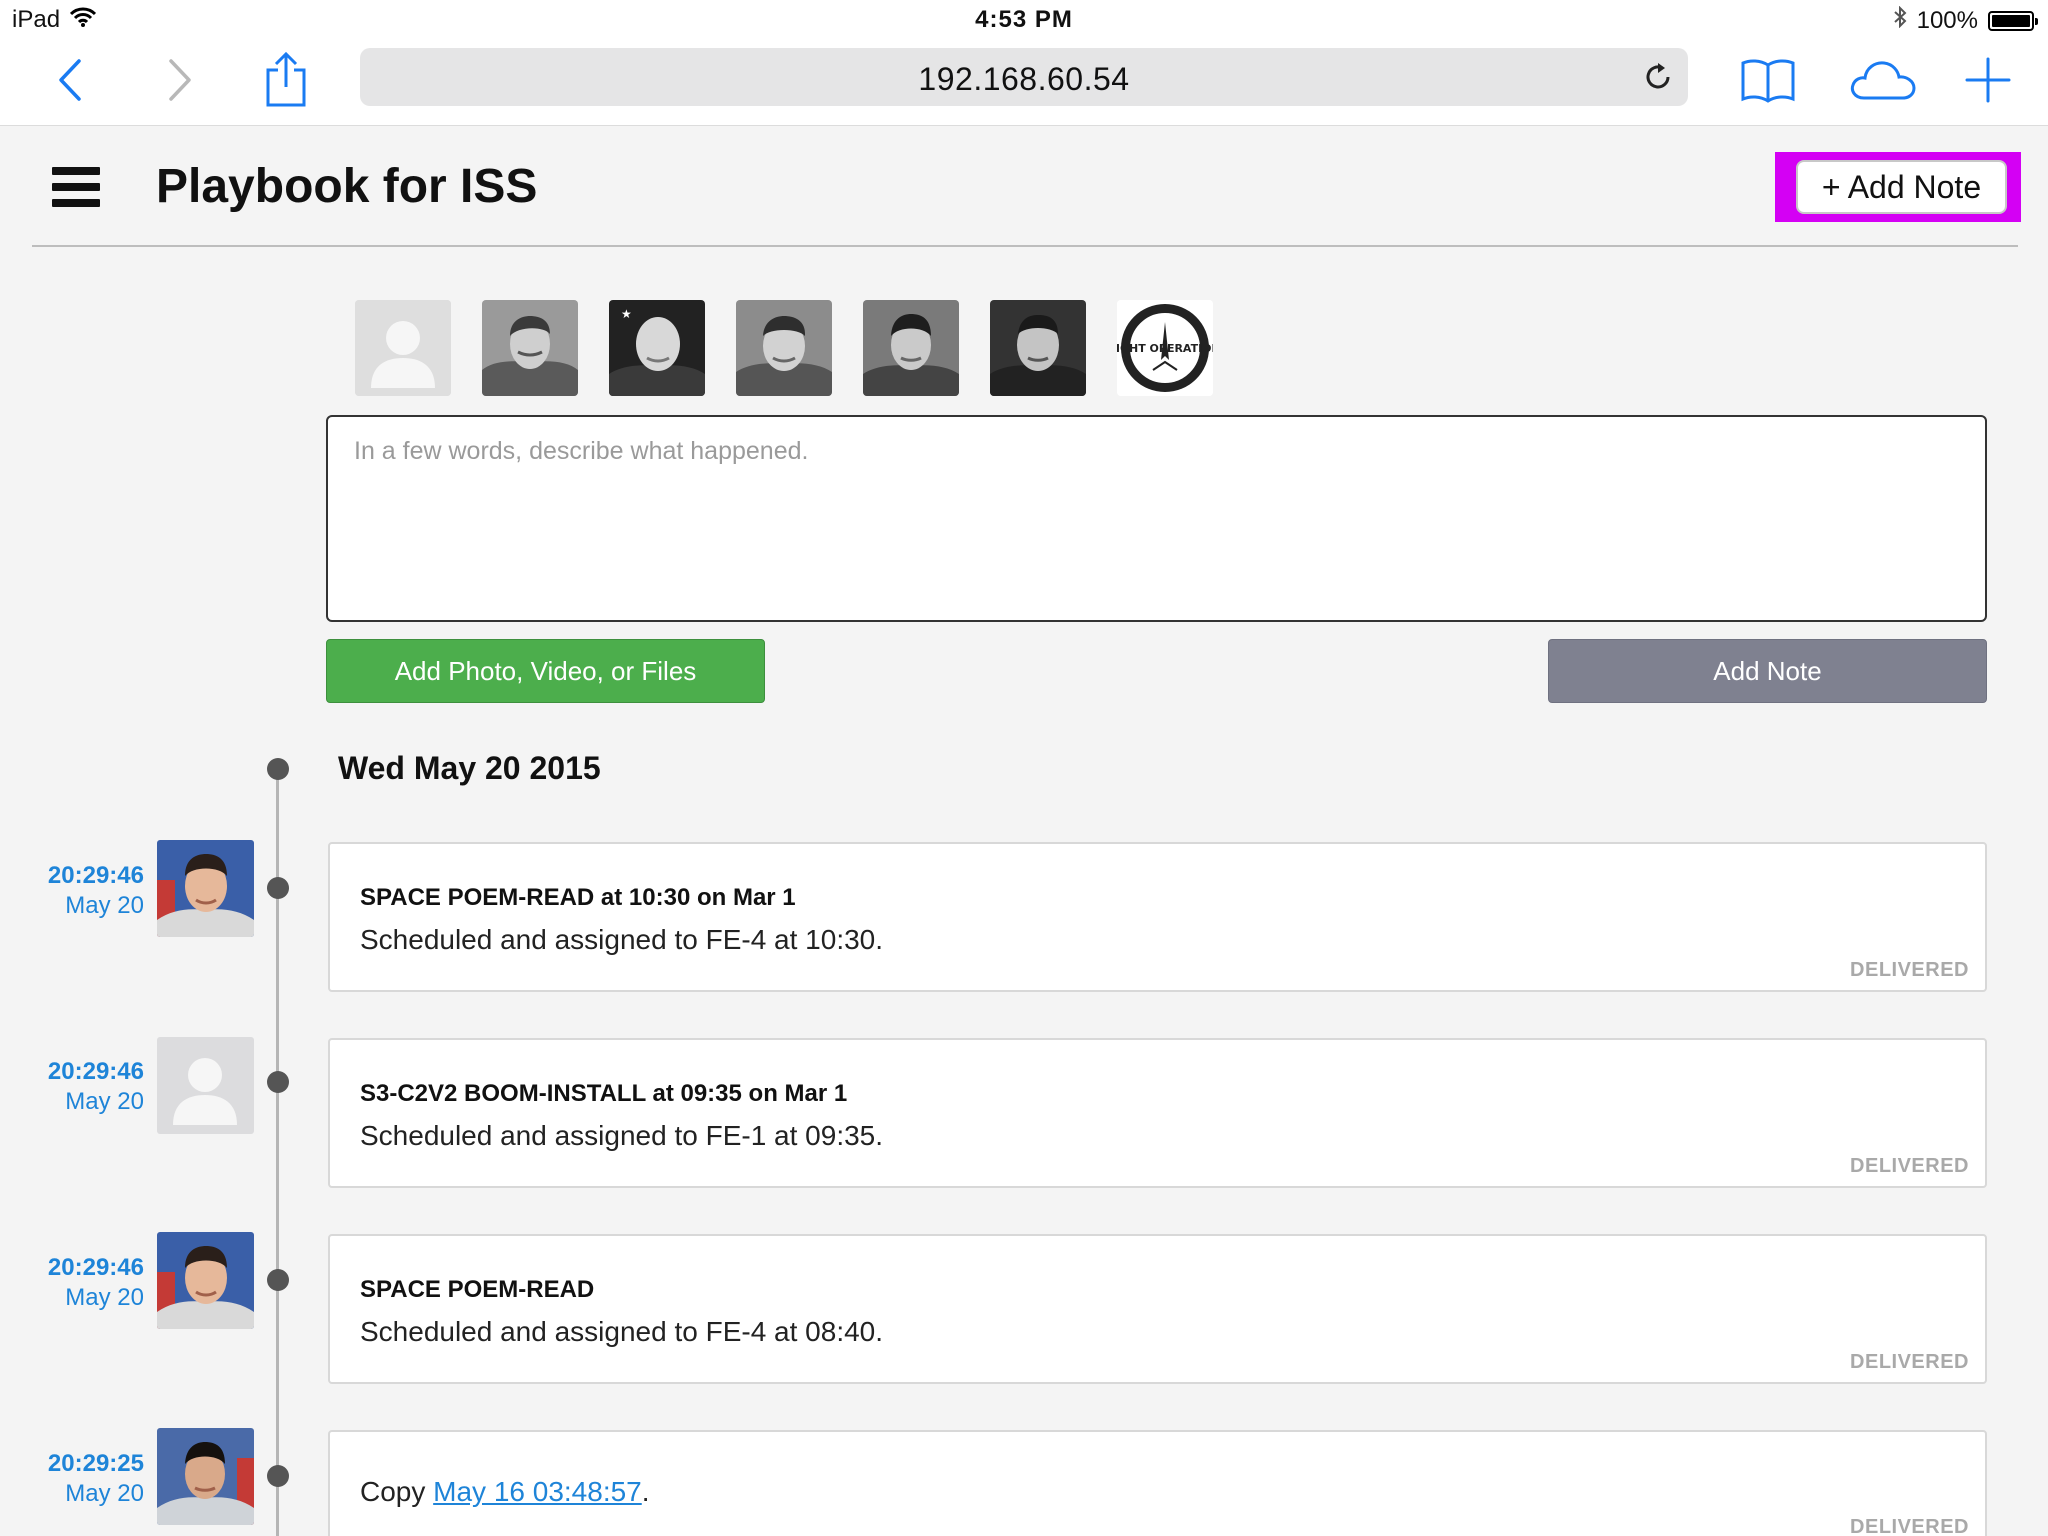 The width and height of the screenshot is (2048, 1536). What do you see at coordinates (286, 80) in the screenshot?
I see `share-icon` at bounding box center [286, 80].